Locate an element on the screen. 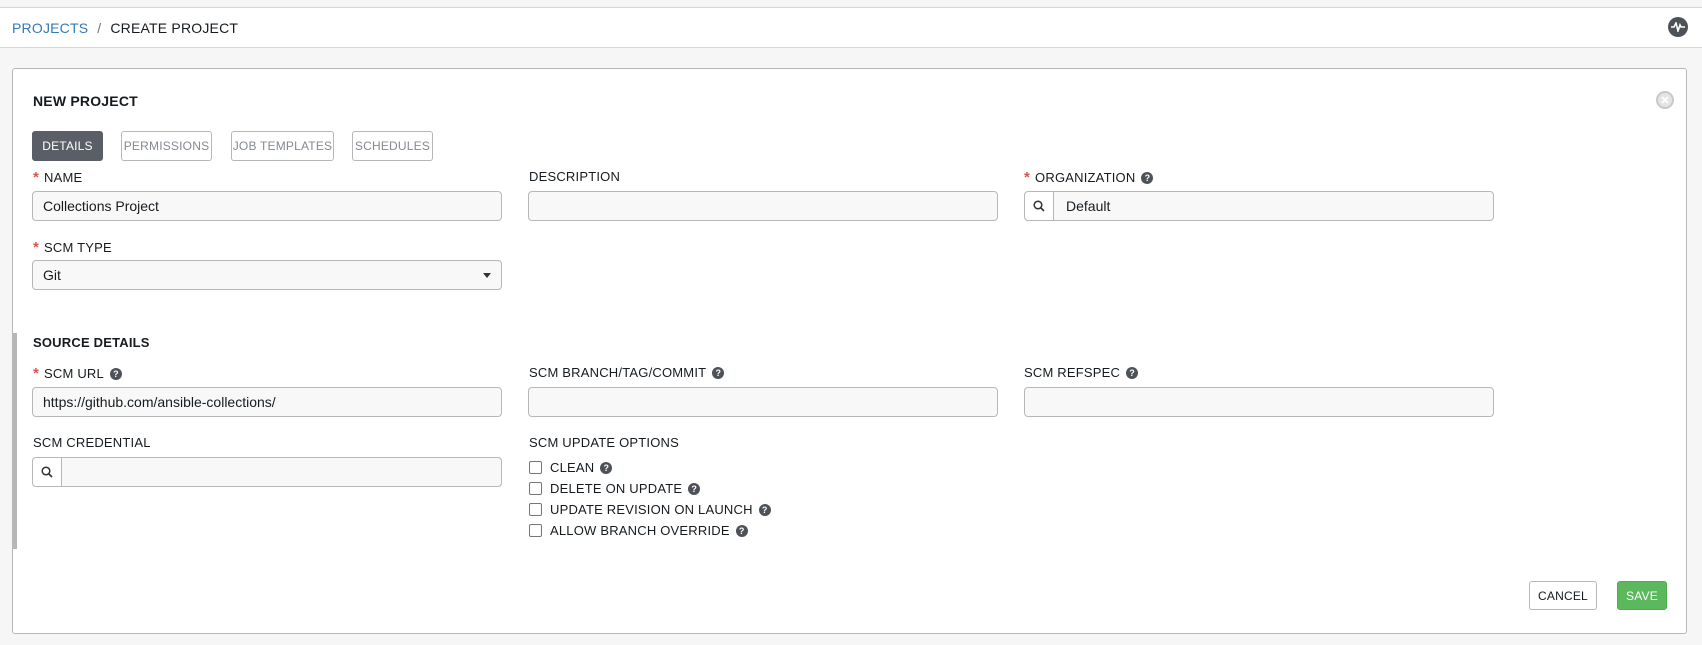  panel-title: NEW PROJECT is located at coordinates (85, 101).